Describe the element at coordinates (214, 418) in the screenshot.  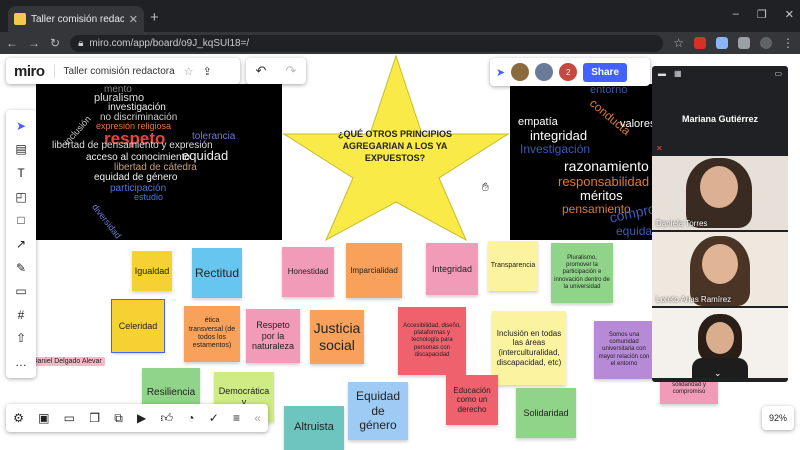
I see `voting-icon: ✓` at that location.